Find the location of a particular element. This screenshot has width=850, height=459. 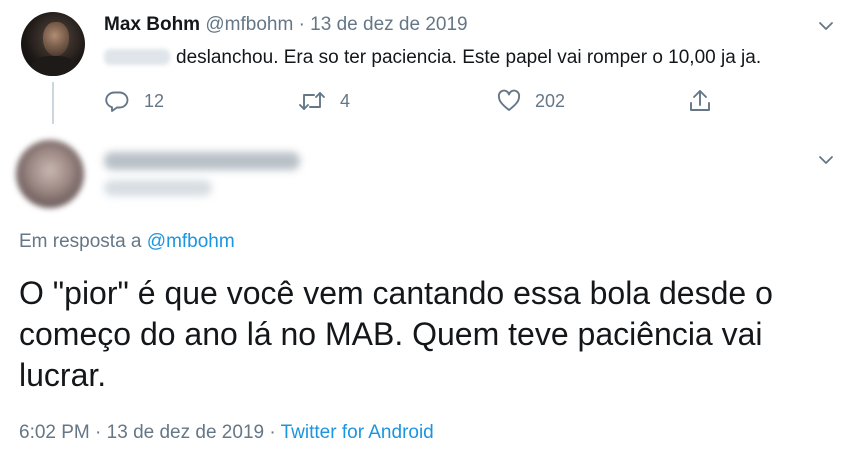

share-icon is located at coordinates (700, 100).